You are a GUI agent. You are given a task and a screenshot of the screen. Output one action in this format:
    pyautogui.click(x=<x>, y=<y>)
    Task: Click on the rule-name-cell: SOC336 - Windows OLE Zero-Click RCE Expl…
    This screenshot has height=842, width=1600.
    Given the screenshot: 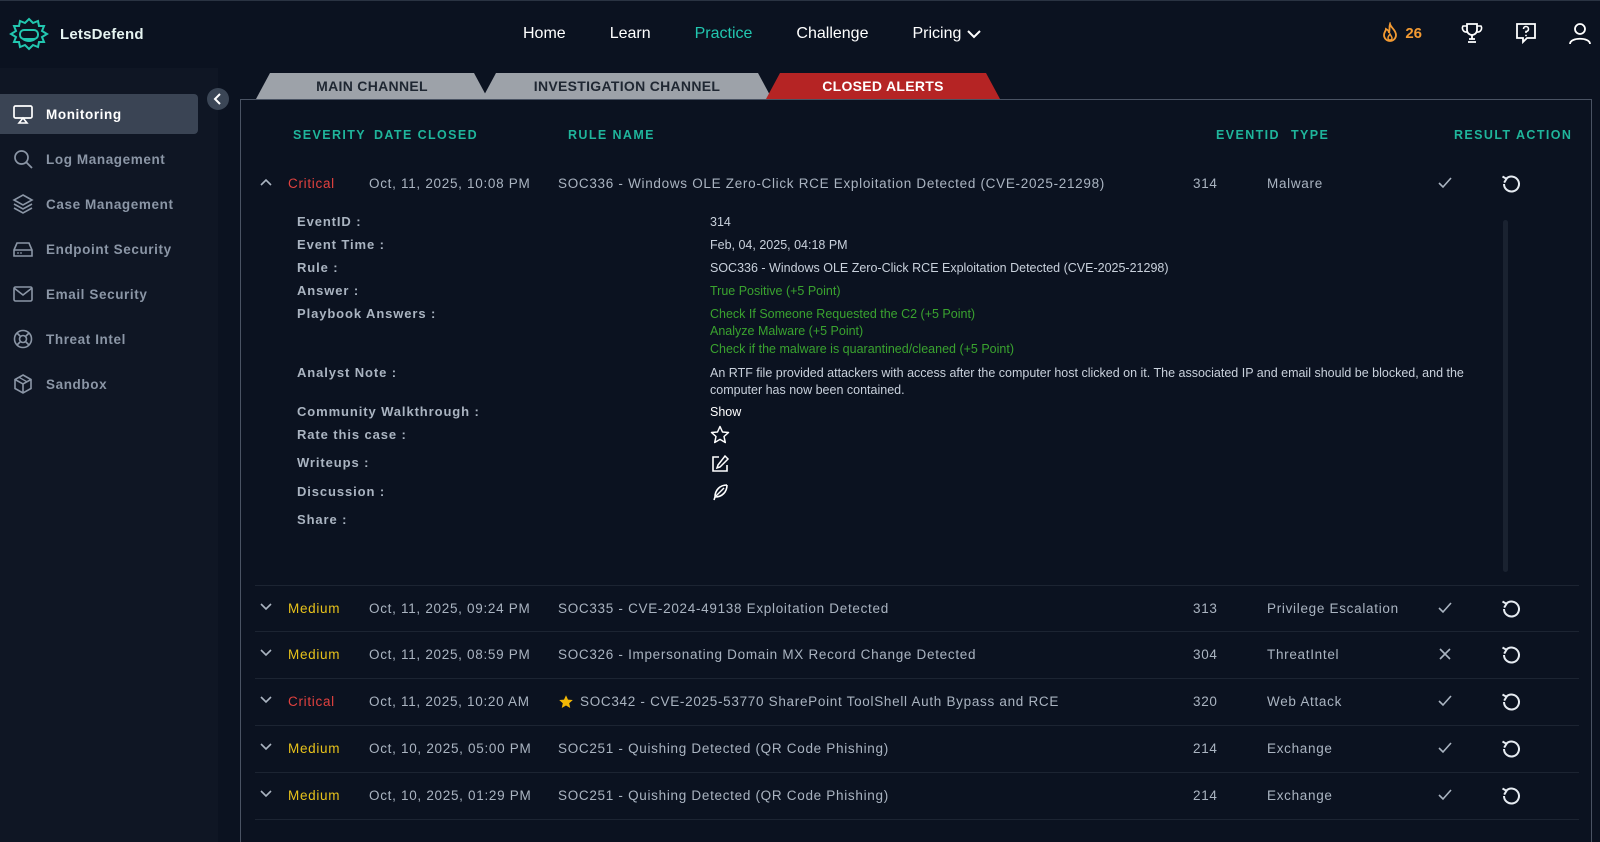 What is the action you would take?
    pyautogui.click(x=831, y=183)
    